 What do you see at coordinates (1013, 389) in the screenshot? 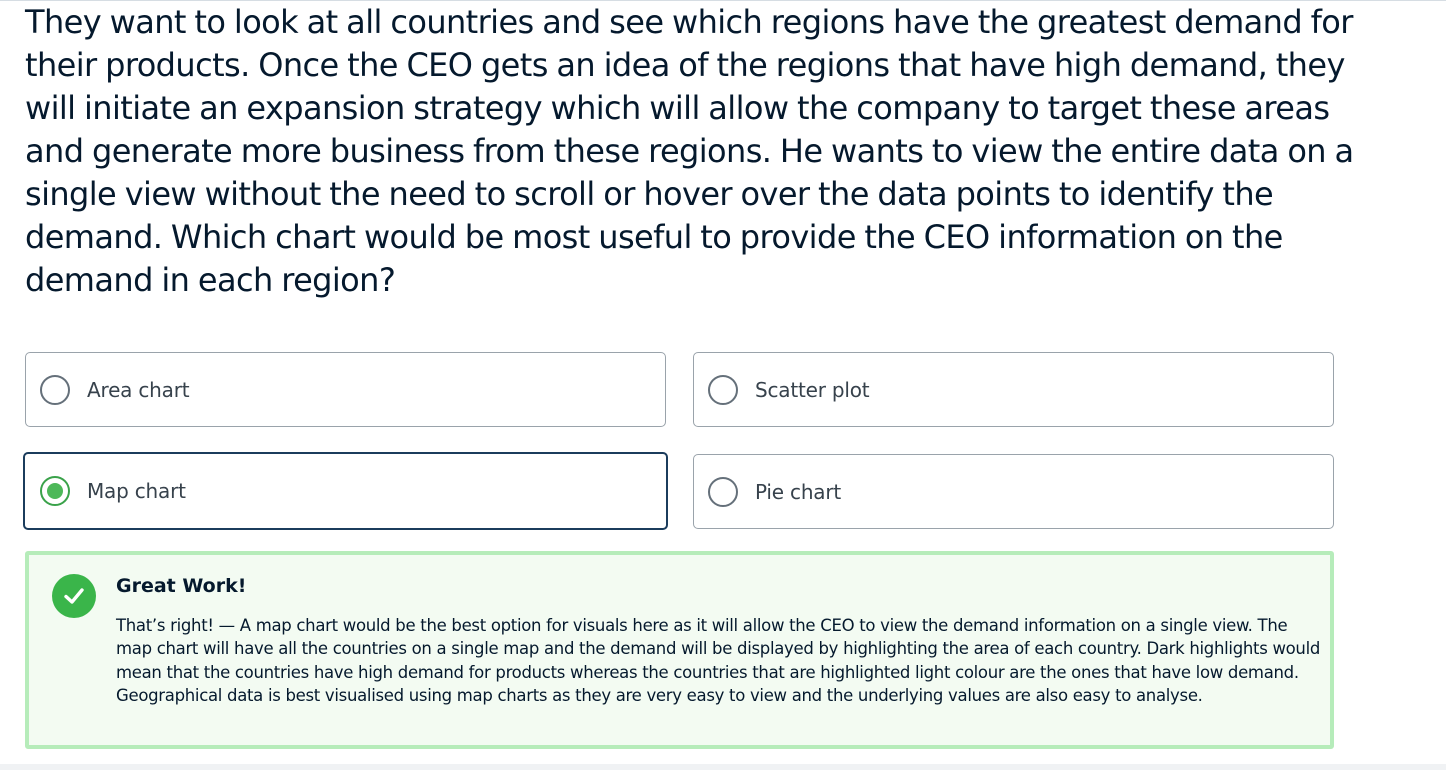
I see `option-scatter-plot: Scatter plot` at bounding box center [1013, 389].